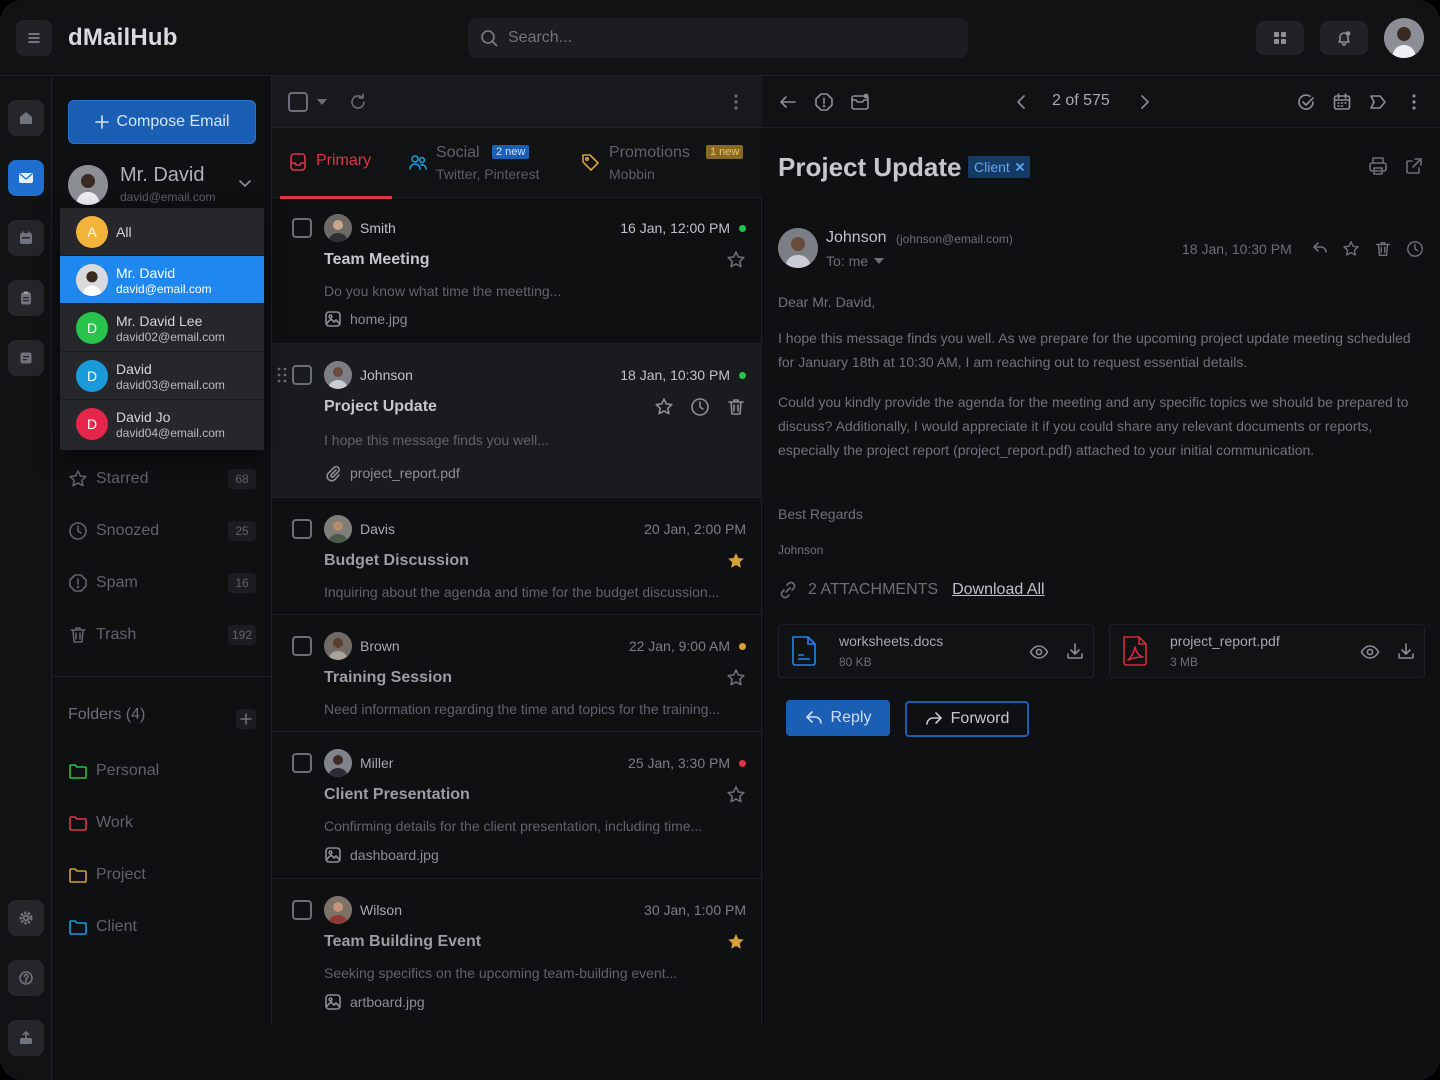 The height and width of the screenshot is (1080, 1440). I want to click on nav-spam: Spam 16, so click(163, 583).